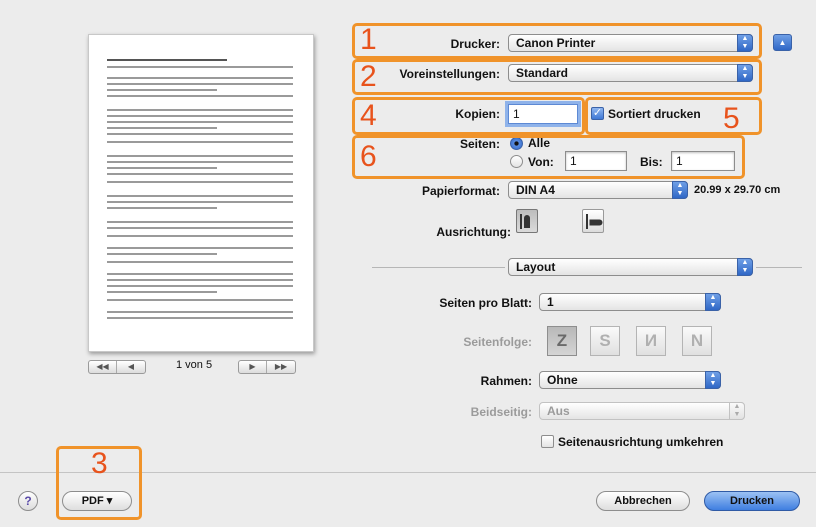 The width and height of the screenshot is (816, 527). I want to click on landscape-orientation-button, so click(593, 221).